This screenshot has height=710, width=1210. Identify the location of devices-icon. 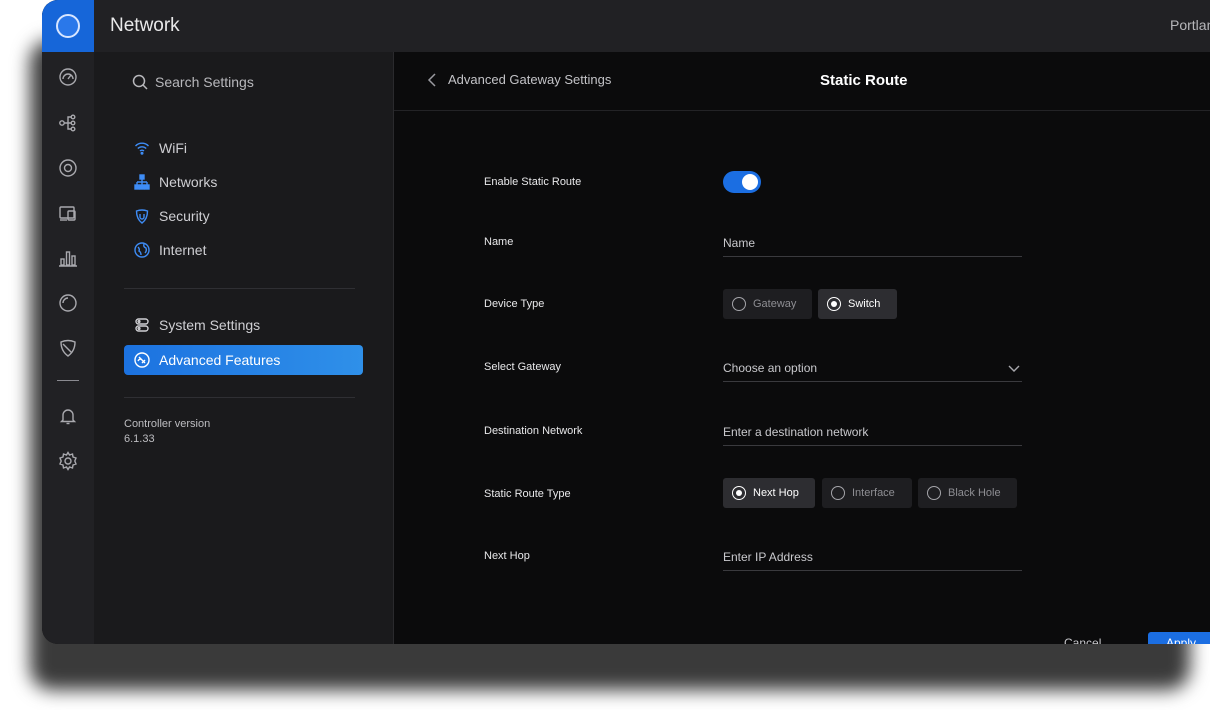
(68, 168).